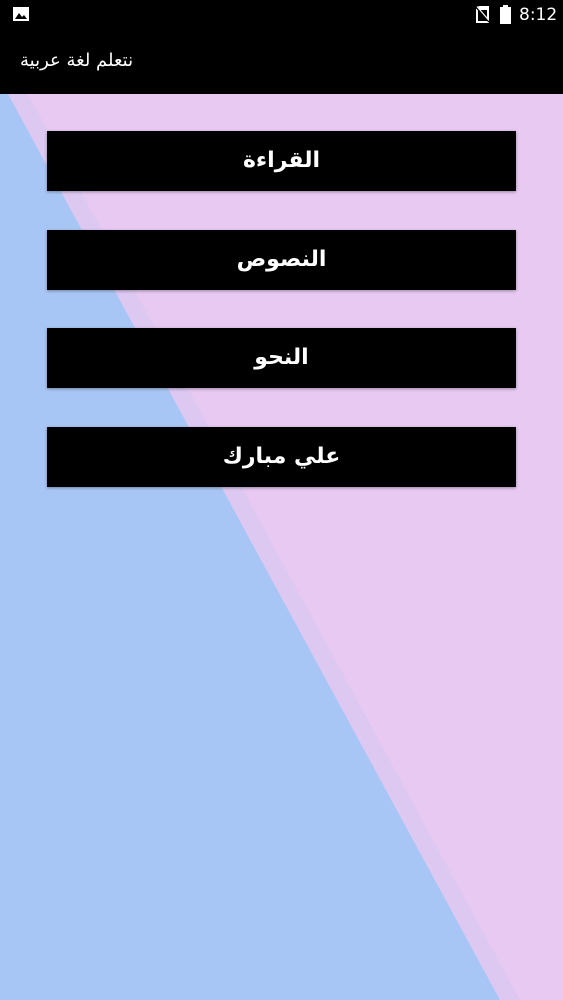 This screenshot has height=1000, width=563. What do you see at coordinates (281, 161) in the screenshot?
I see `reading-button: القراءة` at bounding box center [281, 161].